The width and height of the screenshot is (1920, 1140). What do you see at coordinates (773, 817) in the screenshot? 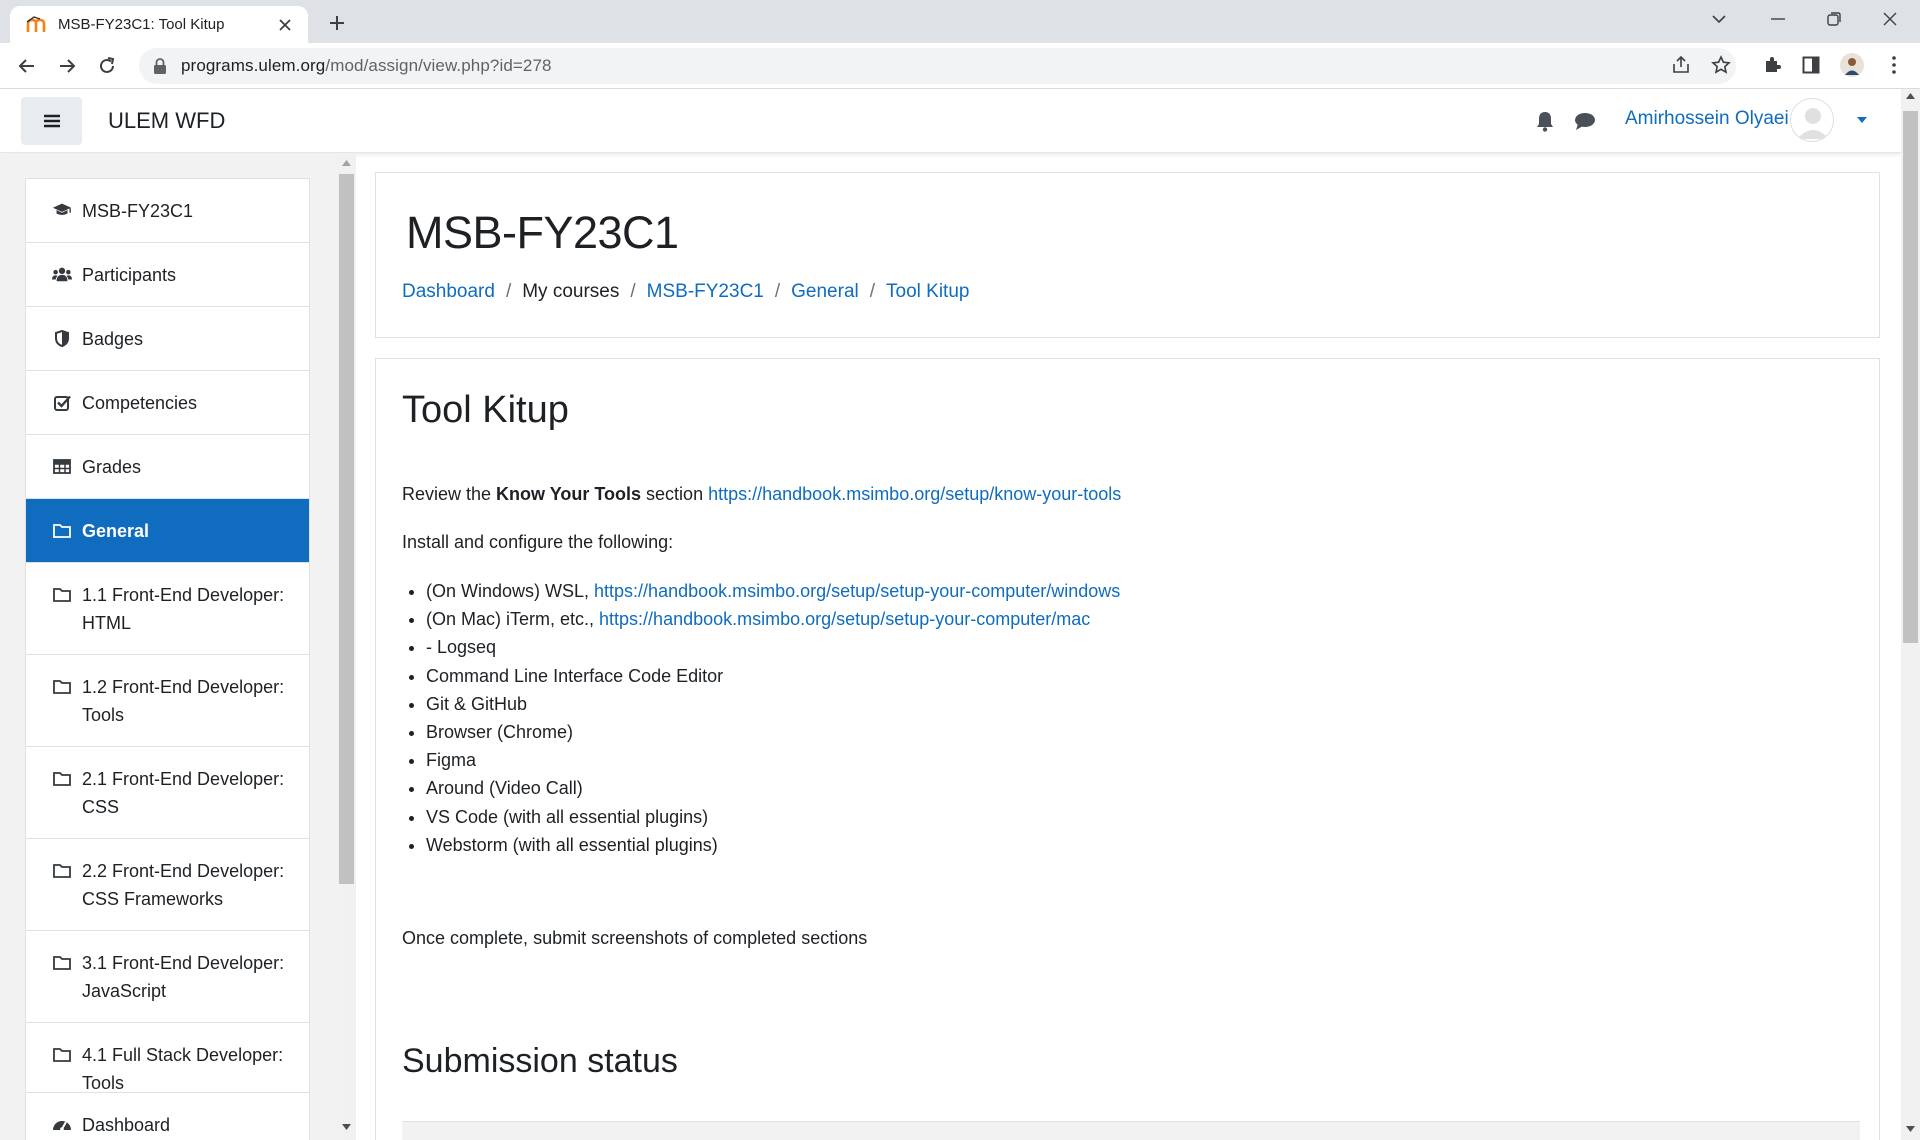
I see `list-item: VS Code (with all essential plugins)` at bounding box center [773, 817].